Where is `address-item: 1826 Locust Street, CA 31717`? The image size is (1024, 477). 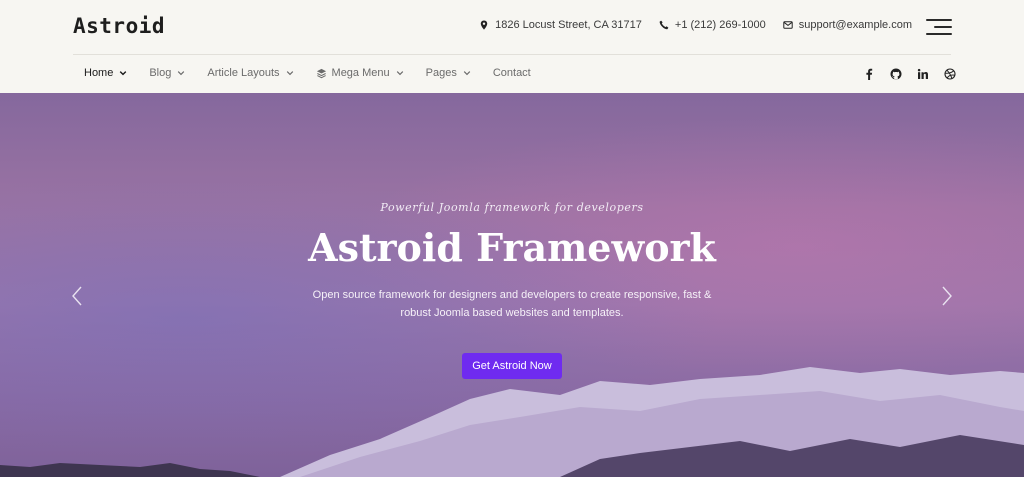 address-item: 1826 Locust Street, CA 31717 is located at coordinates (560, 25).